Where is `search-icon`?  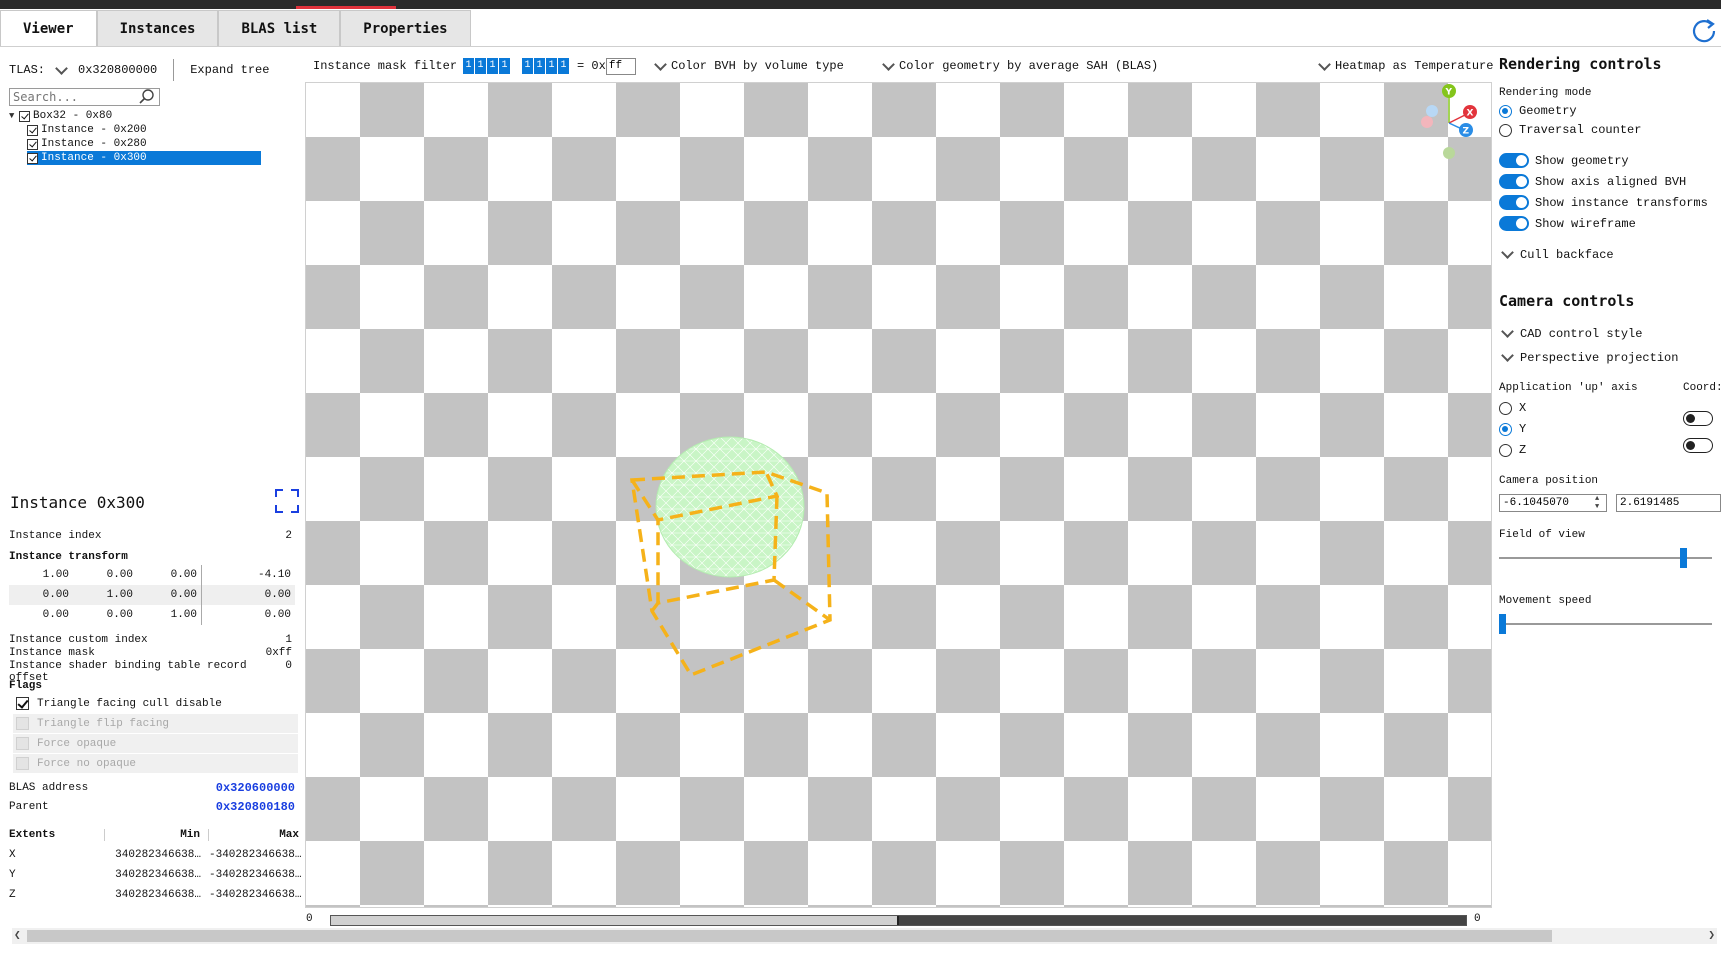 search-icon is located at coordinates (147, 97).